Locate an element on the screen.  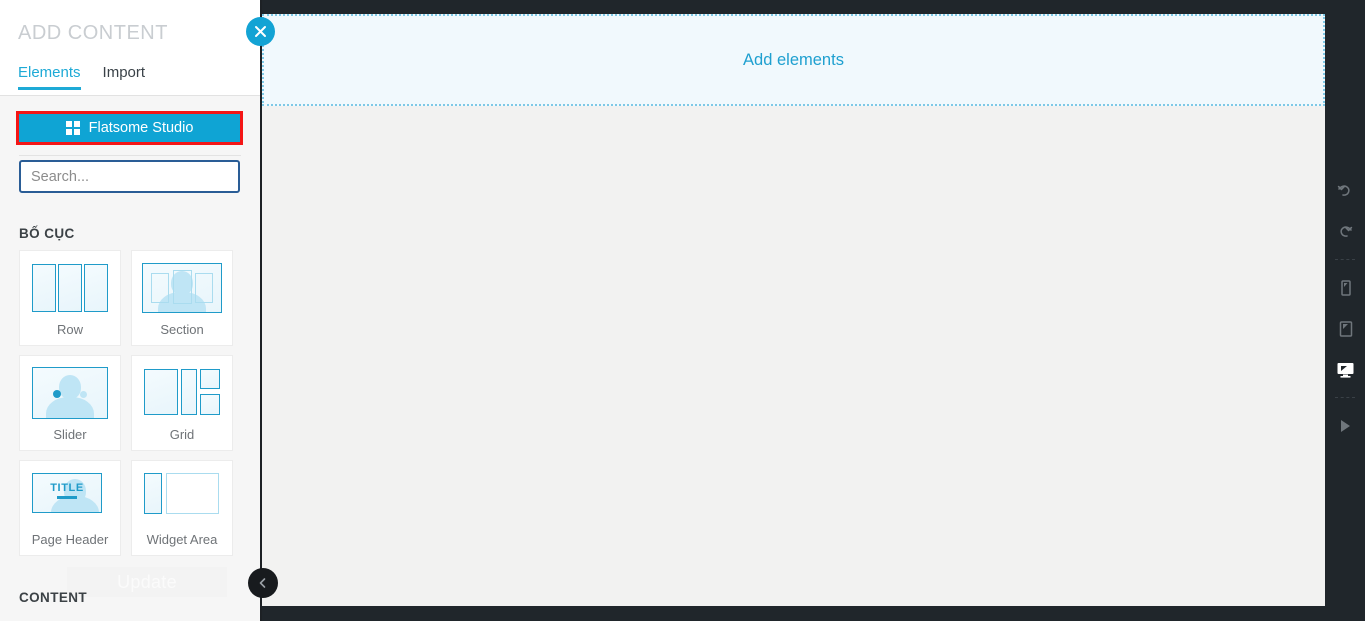
undo-button is located at coordinates (1345, 190).